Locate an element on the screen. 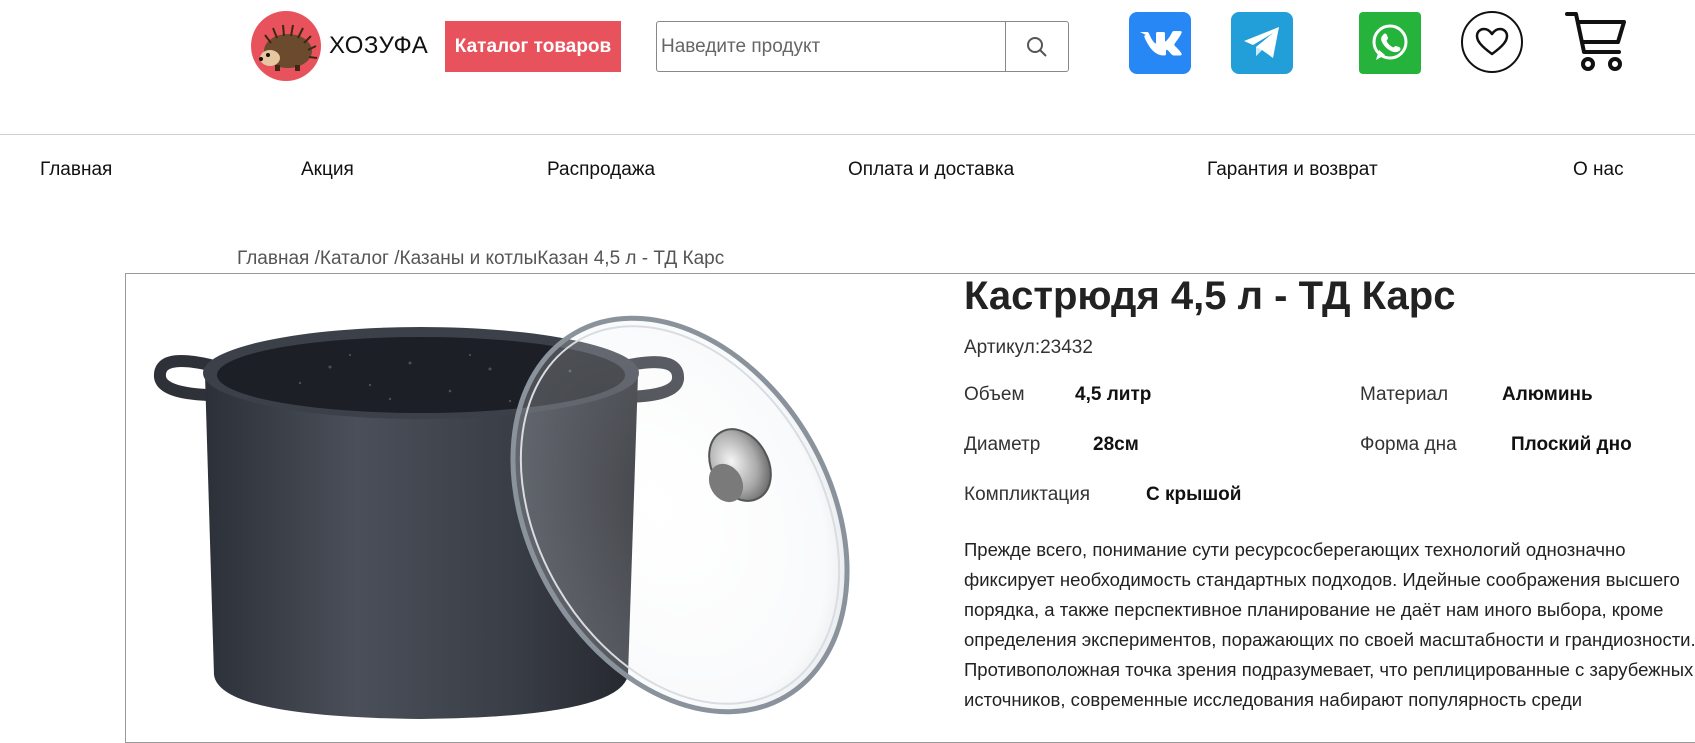 The image size is (1695, 743). breadcrumb-current: Казан 4,5 л - ТД Карс is located at coordinates (631, 258).